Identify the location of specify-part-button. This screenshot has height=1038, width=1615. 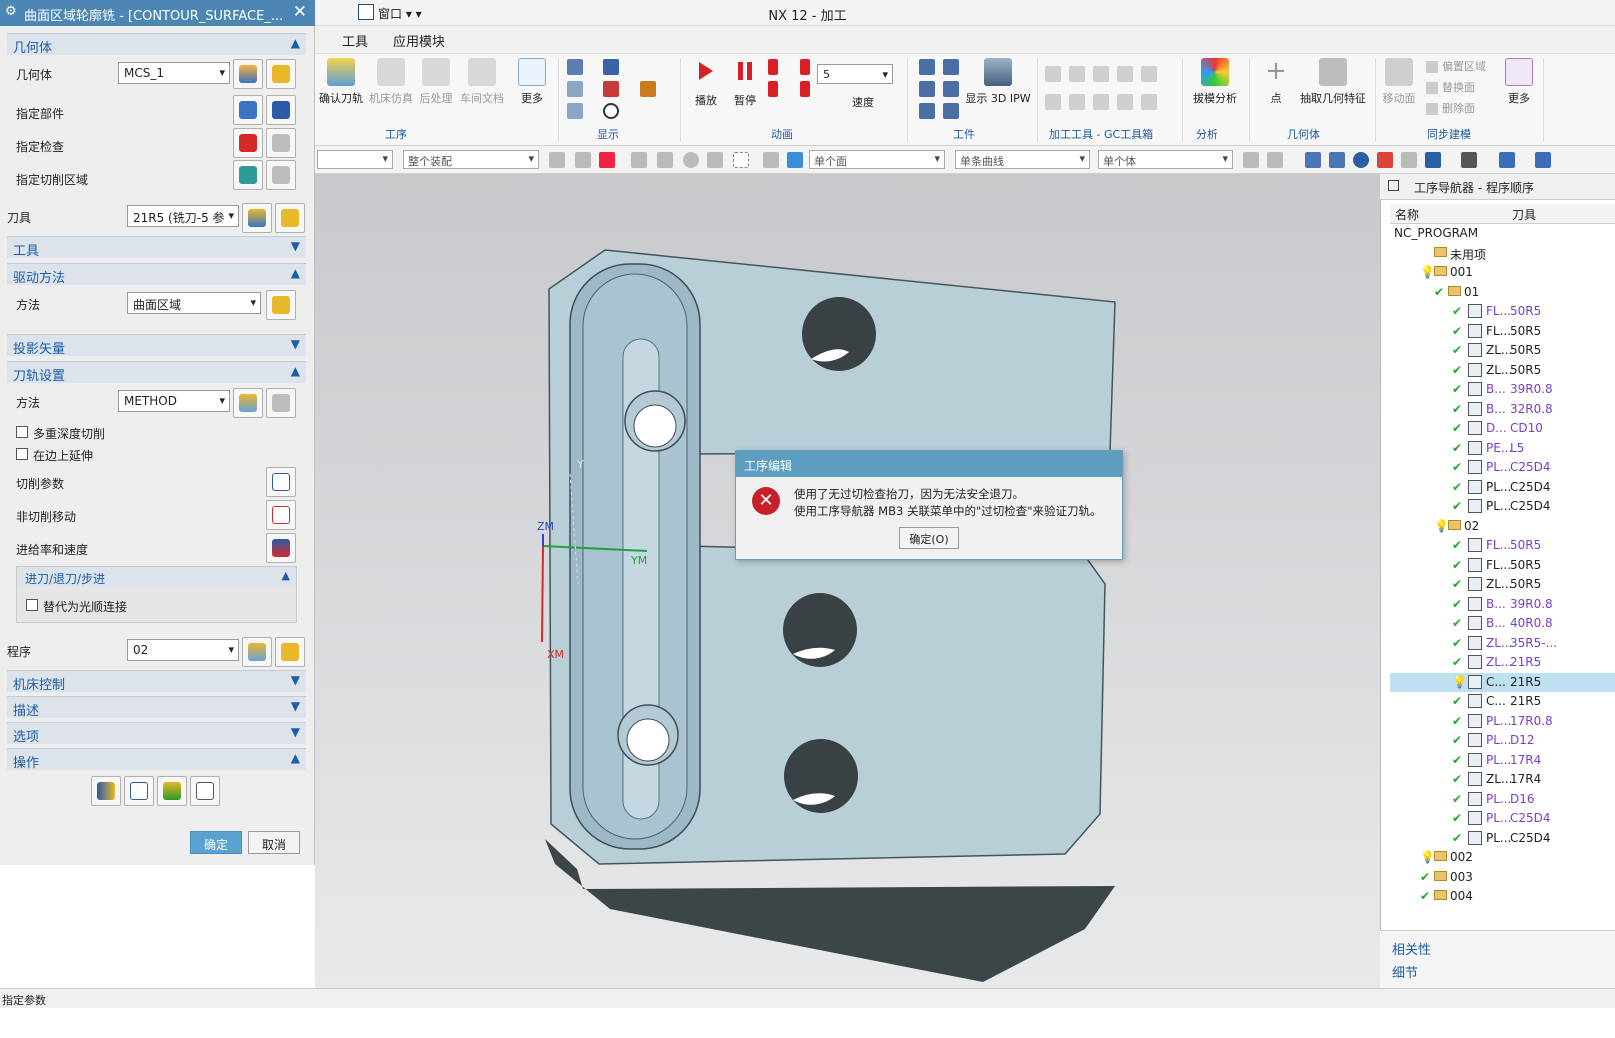
(248, 110).